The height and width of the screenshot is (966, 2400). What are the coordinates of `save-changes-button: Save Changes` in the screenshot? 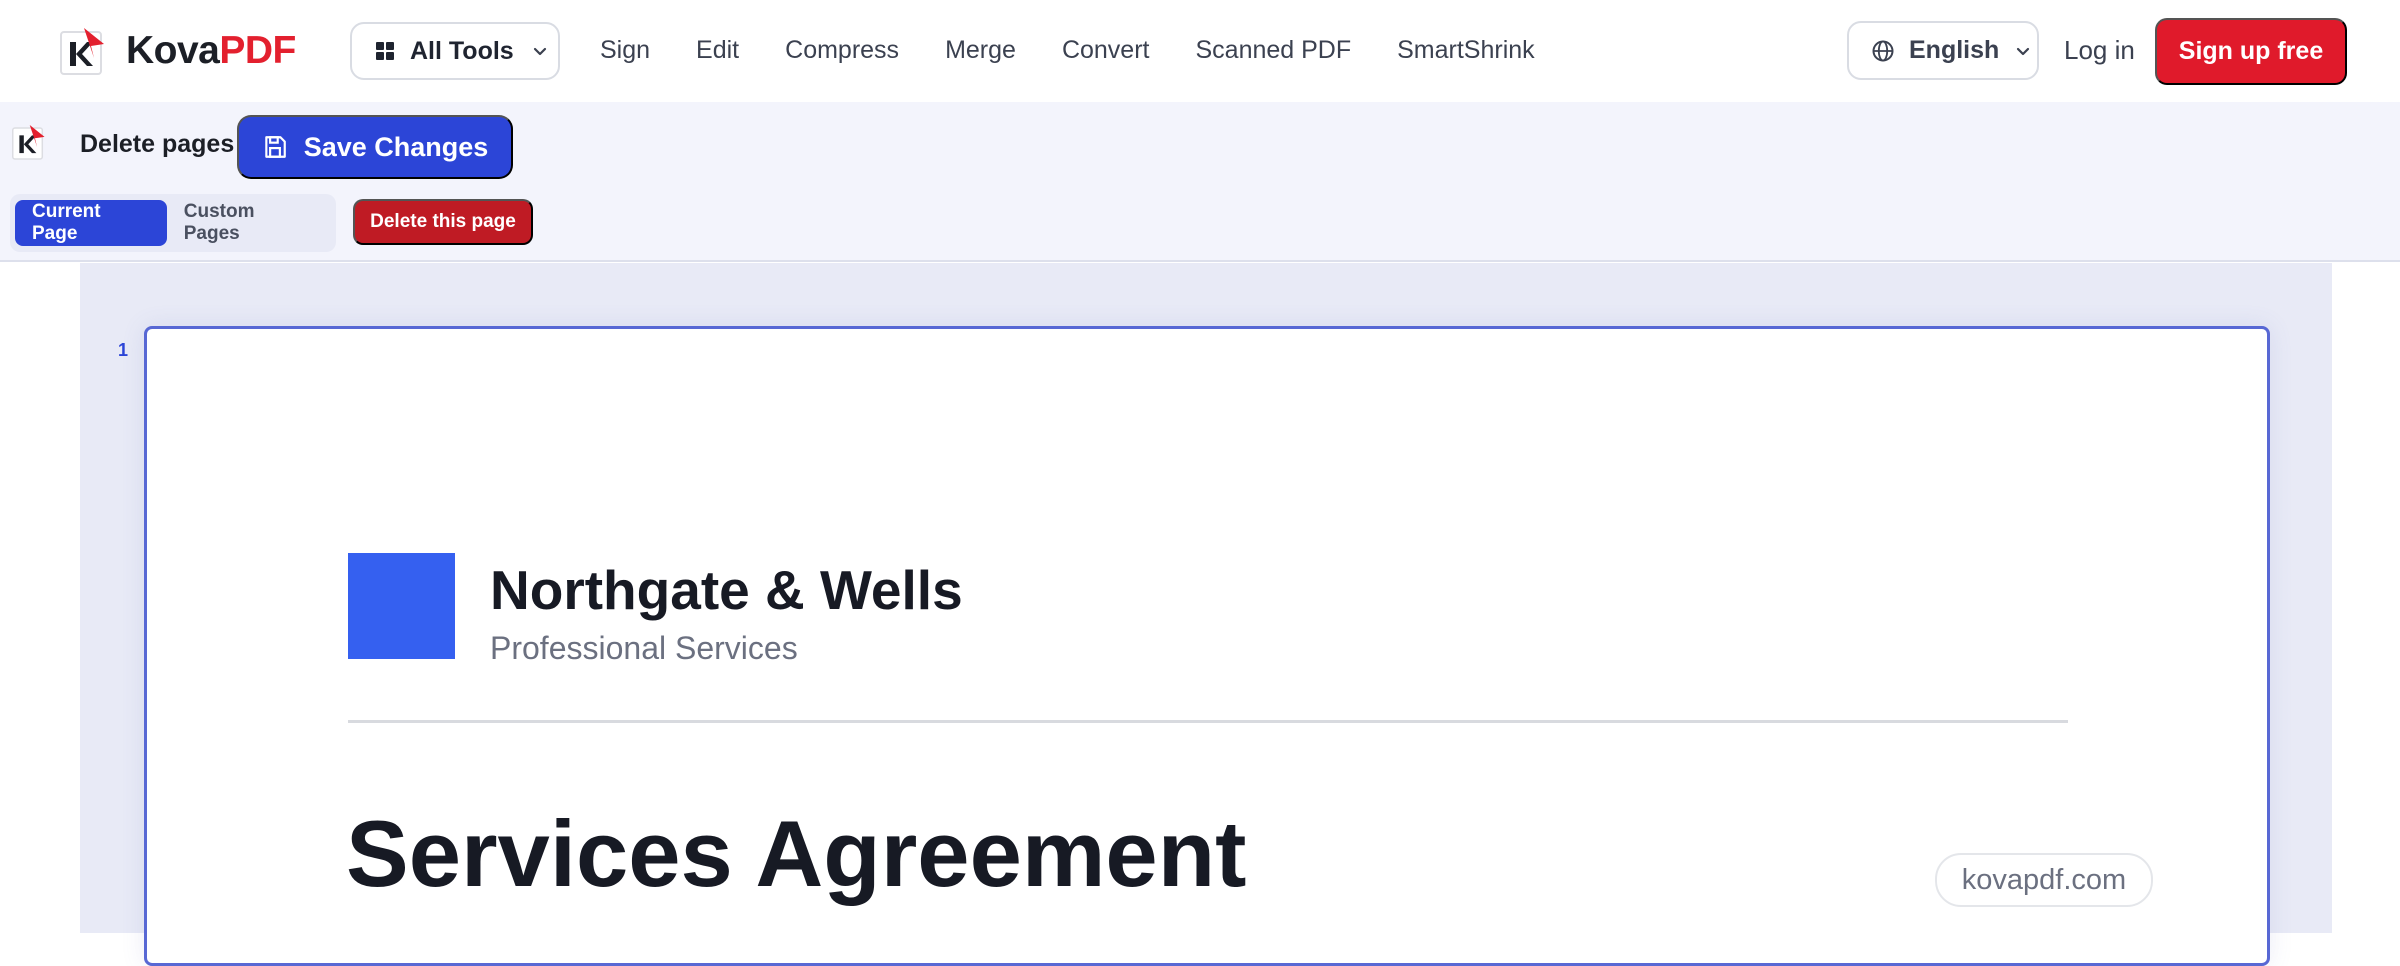 It's located at (375, 147).